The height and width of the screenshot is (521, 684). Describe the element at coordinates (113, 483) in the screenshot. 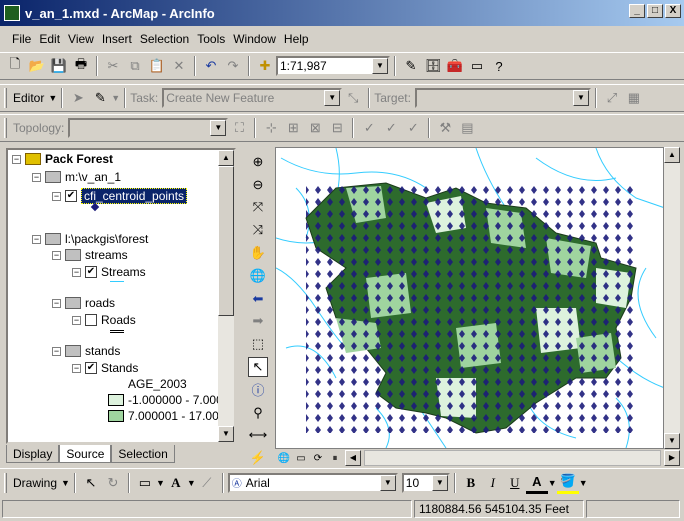

I see `rotate-icon: ↻` at that location.